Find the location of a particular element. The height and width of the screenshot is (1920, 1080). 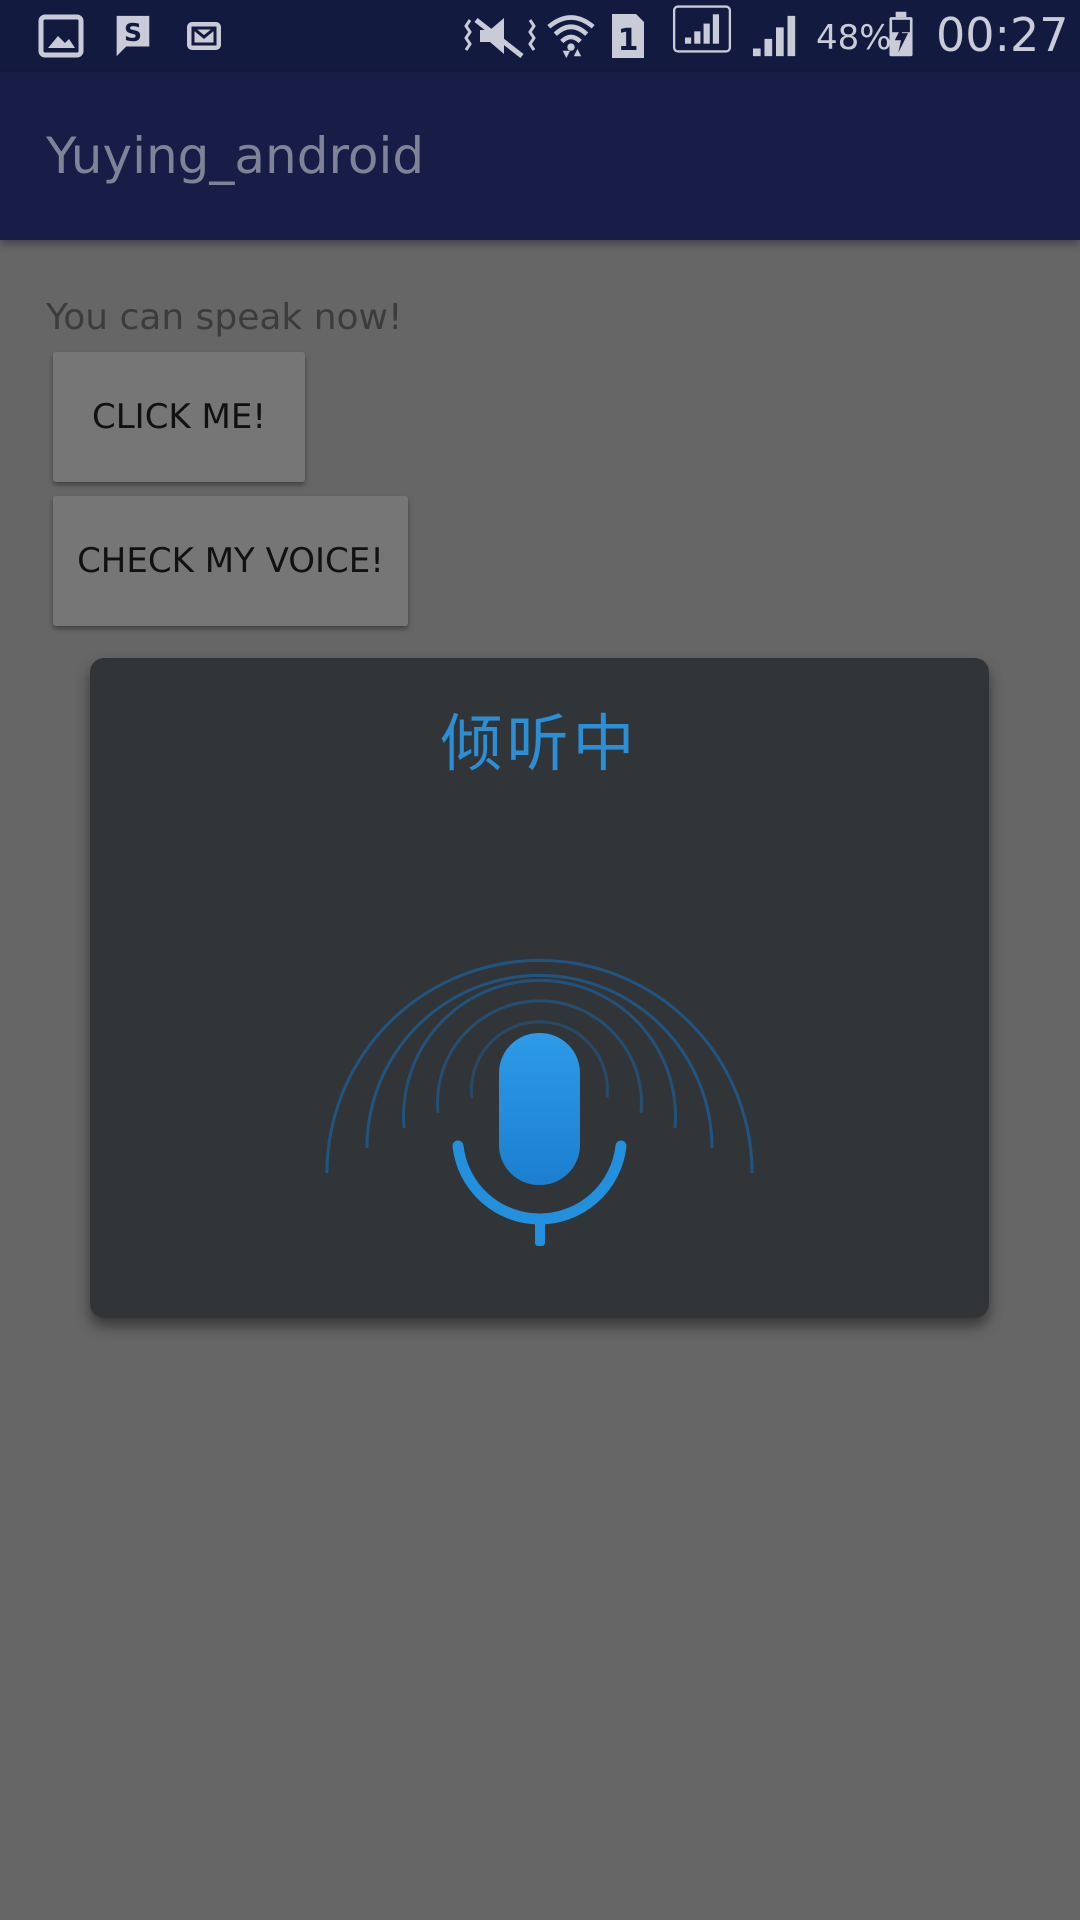

svg-text: S is located at coordinates (133, 32).